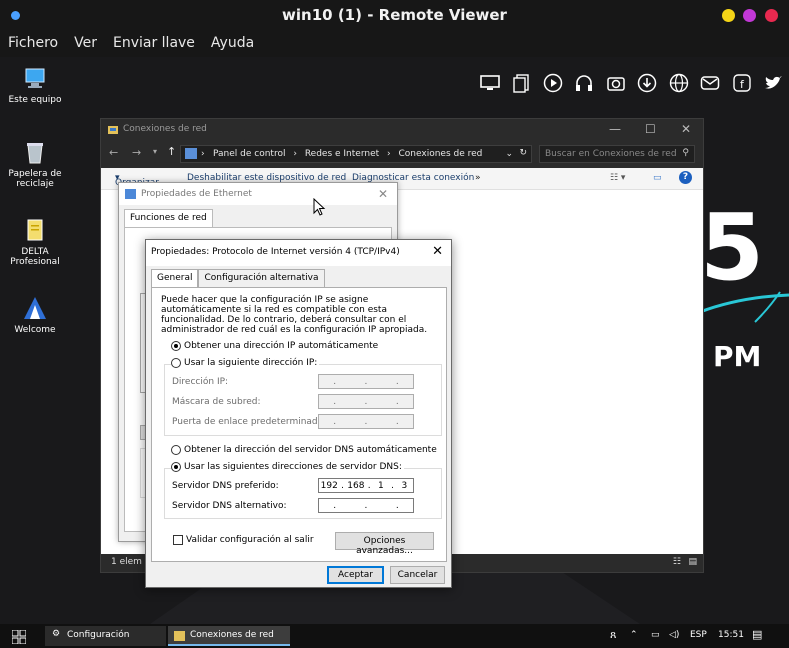 This screenshot has width=789, height=648. I want to click on menu-ver: Ver, so click(85, 44).